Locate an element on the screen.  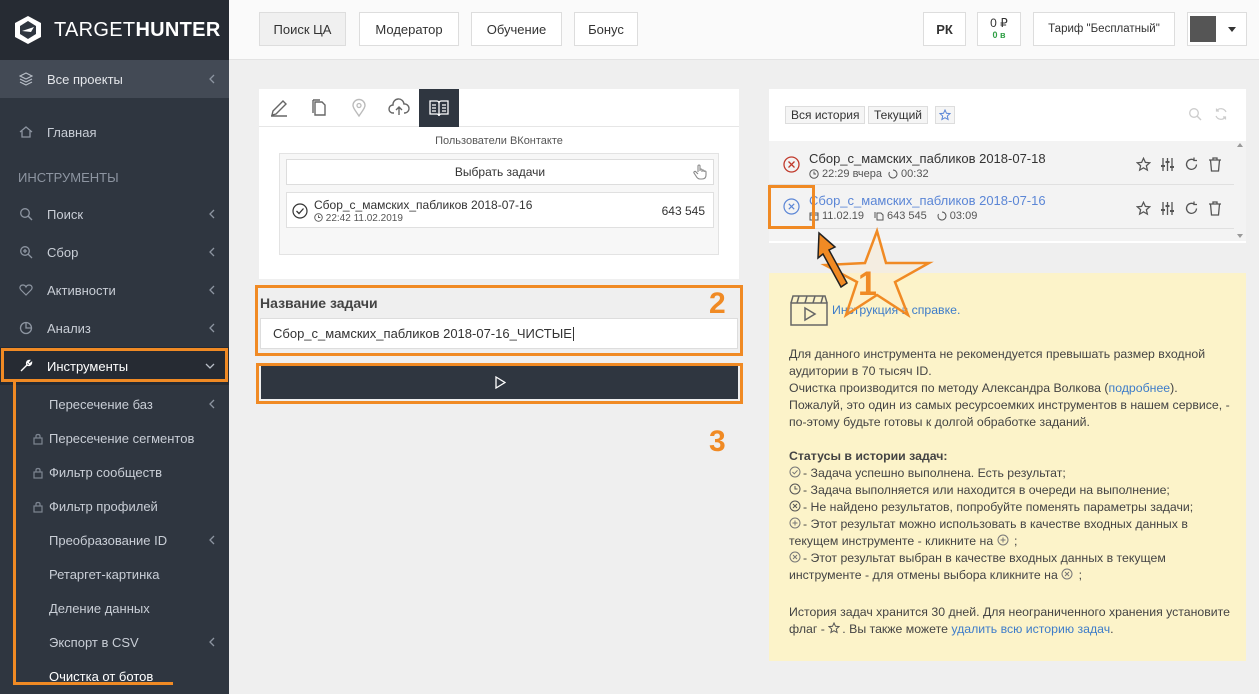
logo-text: TARGETHUNTER is located at coordinates (137, 29).